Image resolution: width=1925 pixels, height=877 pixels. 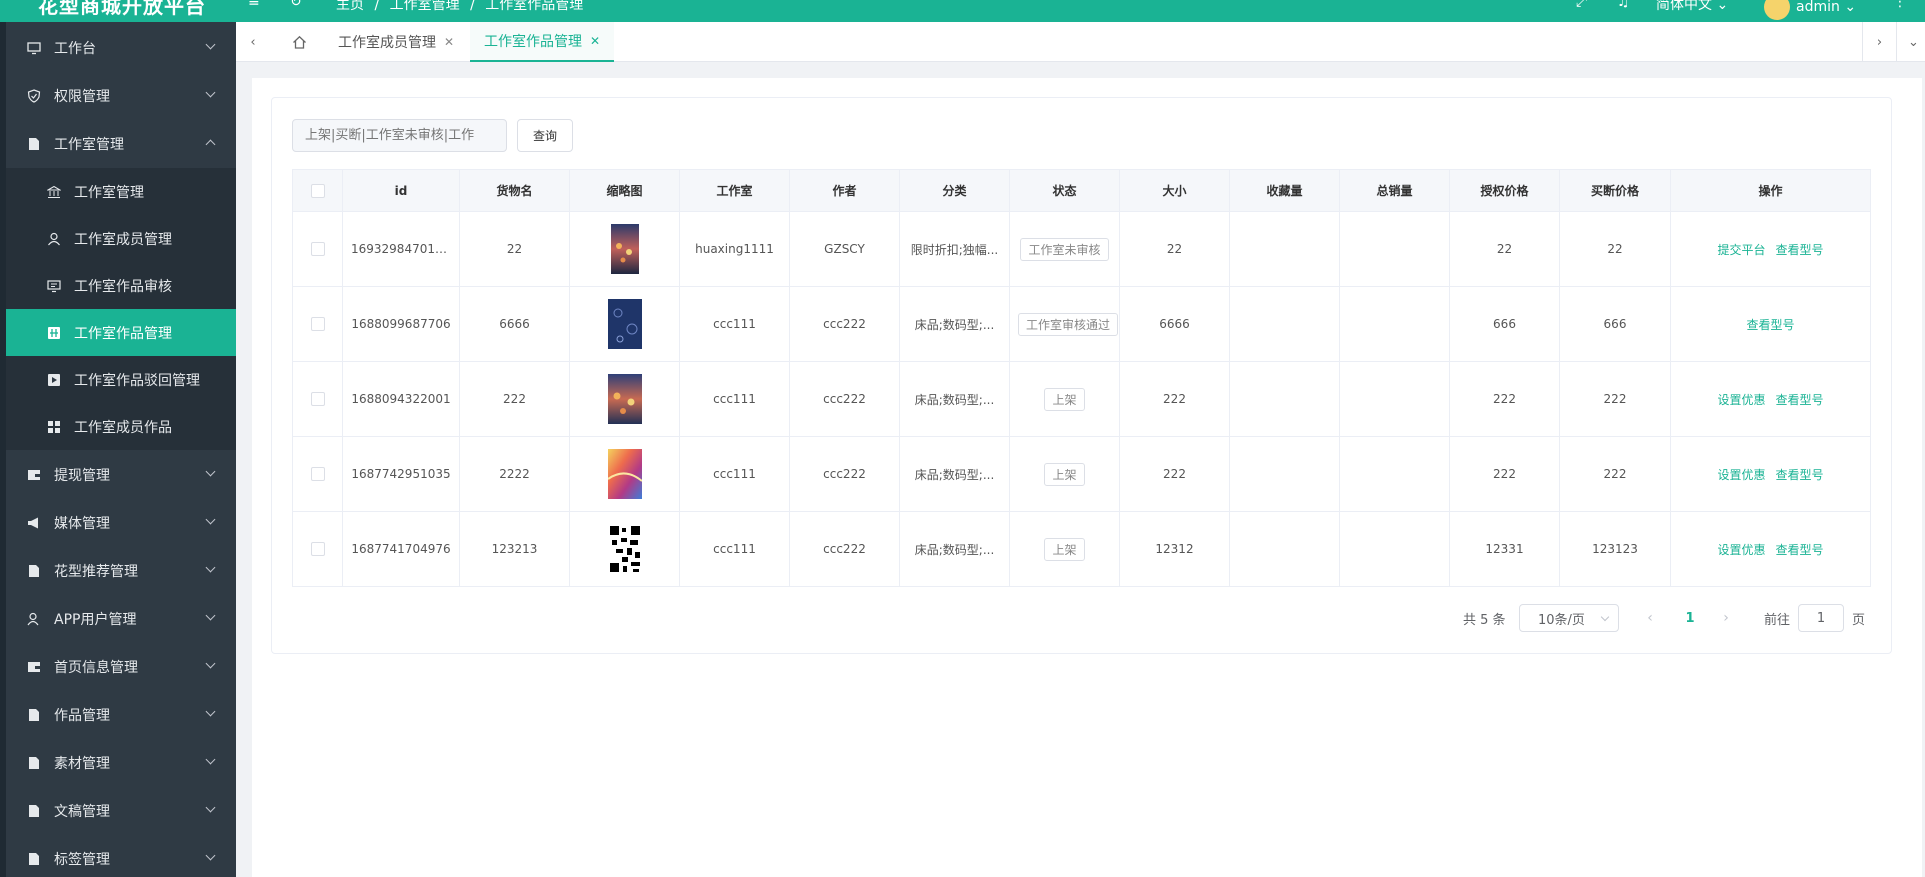 I want to click on tab-menu-chevron-down-icon: ⌄, so click(x=1910, y=42).